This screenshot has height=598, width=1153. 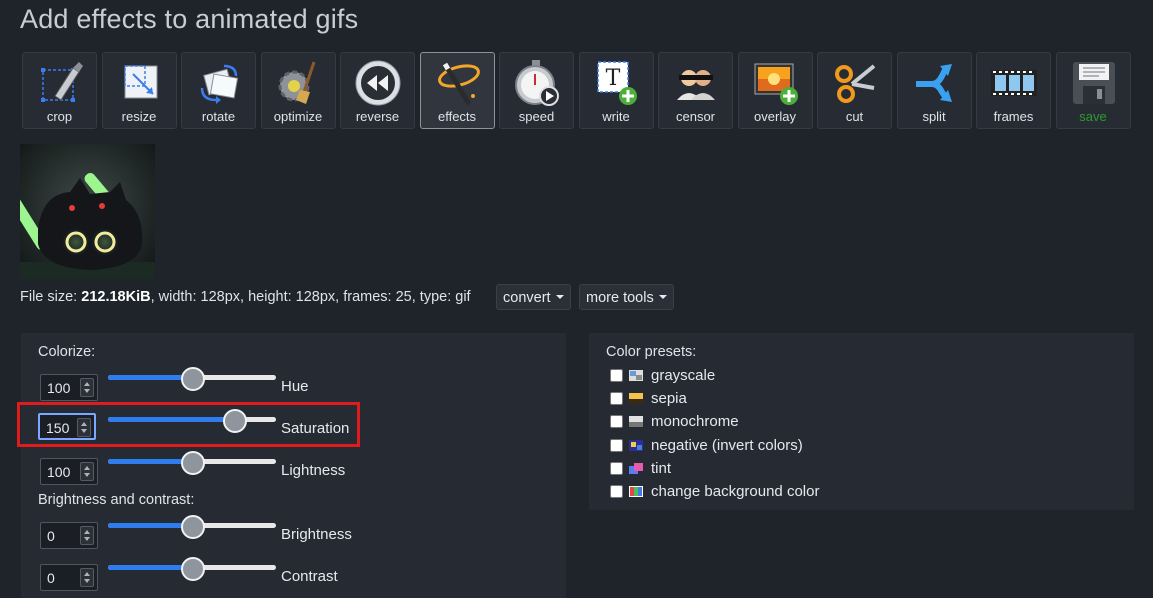 What do you see at coordinates (69, 577) in the screenshot?
I see `contrast-input: 0` at bounding box center [69, 577].